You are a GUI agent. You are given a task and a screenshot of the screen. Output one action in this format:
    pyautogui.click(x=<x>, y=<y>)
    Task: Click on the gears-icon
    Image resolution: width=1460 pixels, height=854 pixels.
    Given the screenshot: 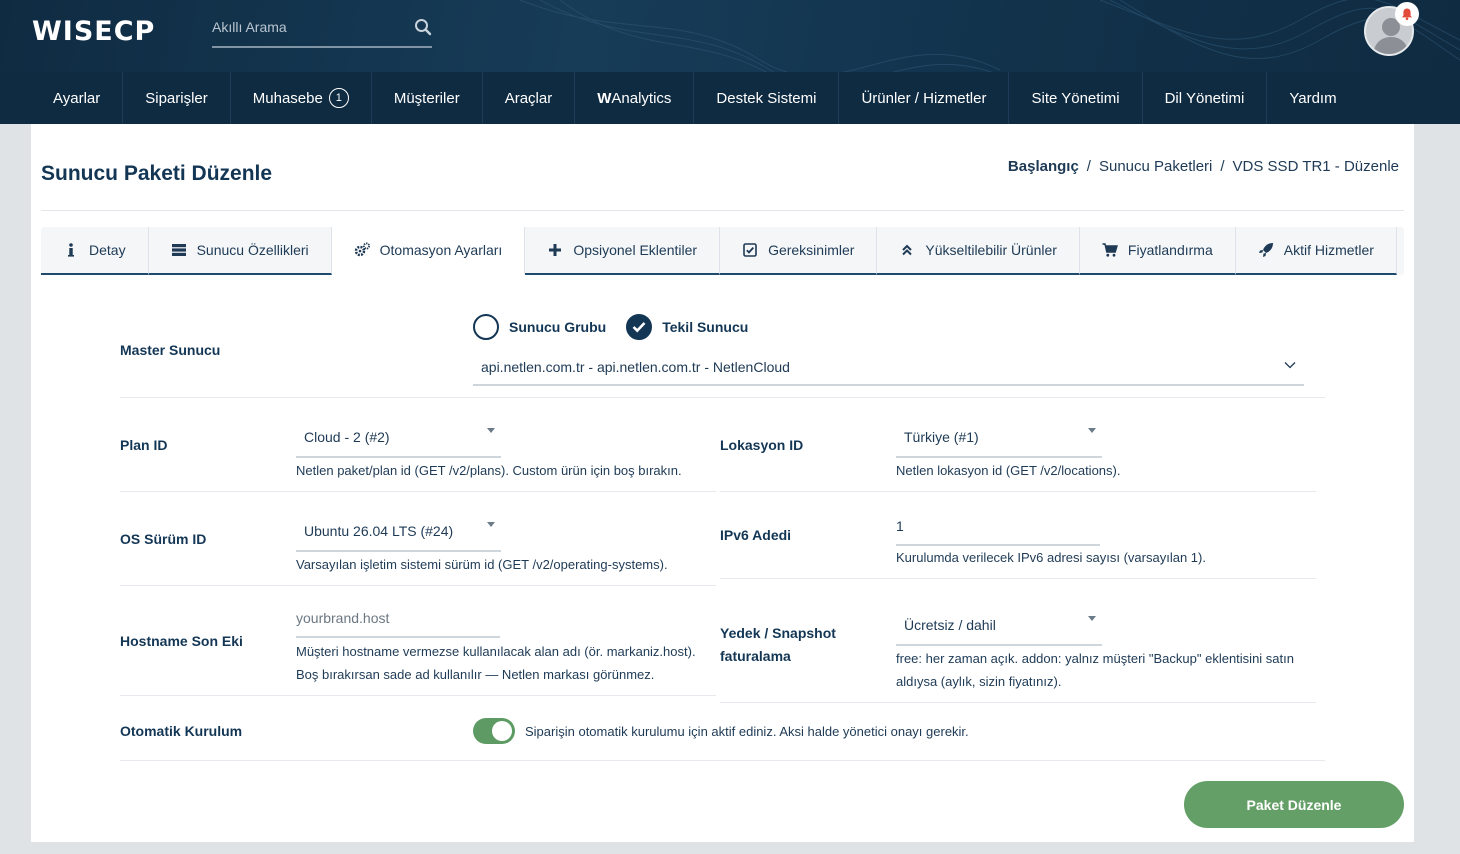 What is the action you would take?
    pyautogui.click(x=362, y=249)
    